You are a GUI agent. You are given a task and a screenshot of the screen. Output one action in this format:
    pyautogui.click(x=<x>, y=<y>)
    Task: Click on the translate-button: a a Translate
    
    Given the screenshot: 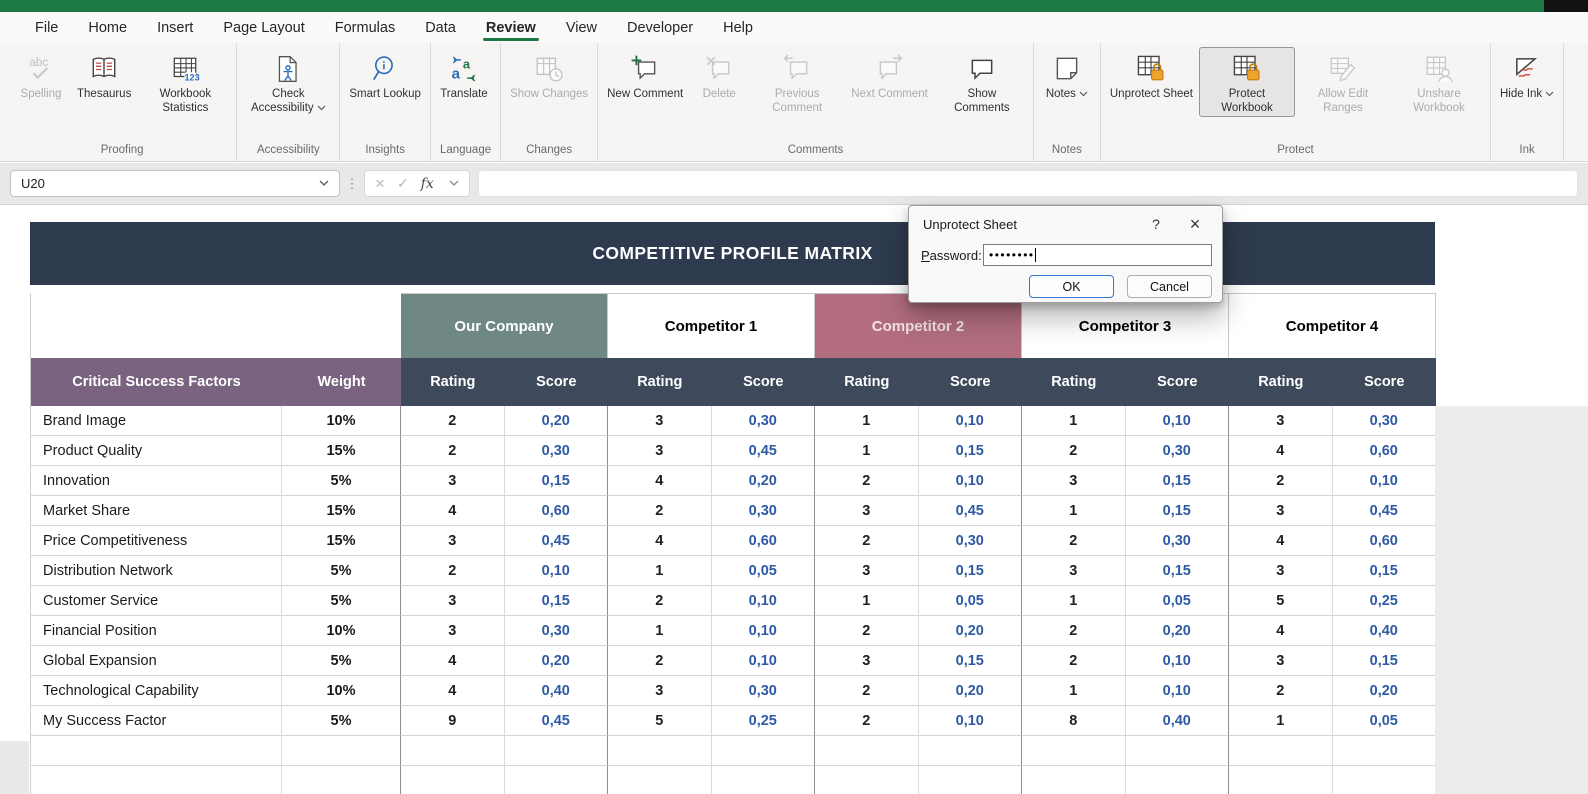 What is the action you would take?
    pyautogui.click(x=464, y=74)
    